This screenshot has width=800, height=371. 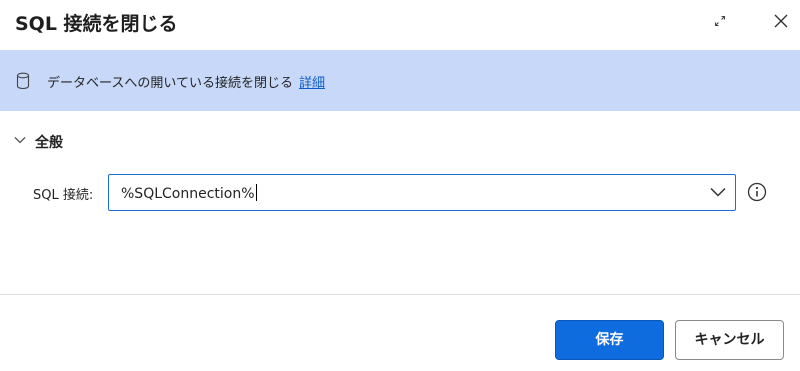 I want to click on info-icon, so click(x=757, y=192).